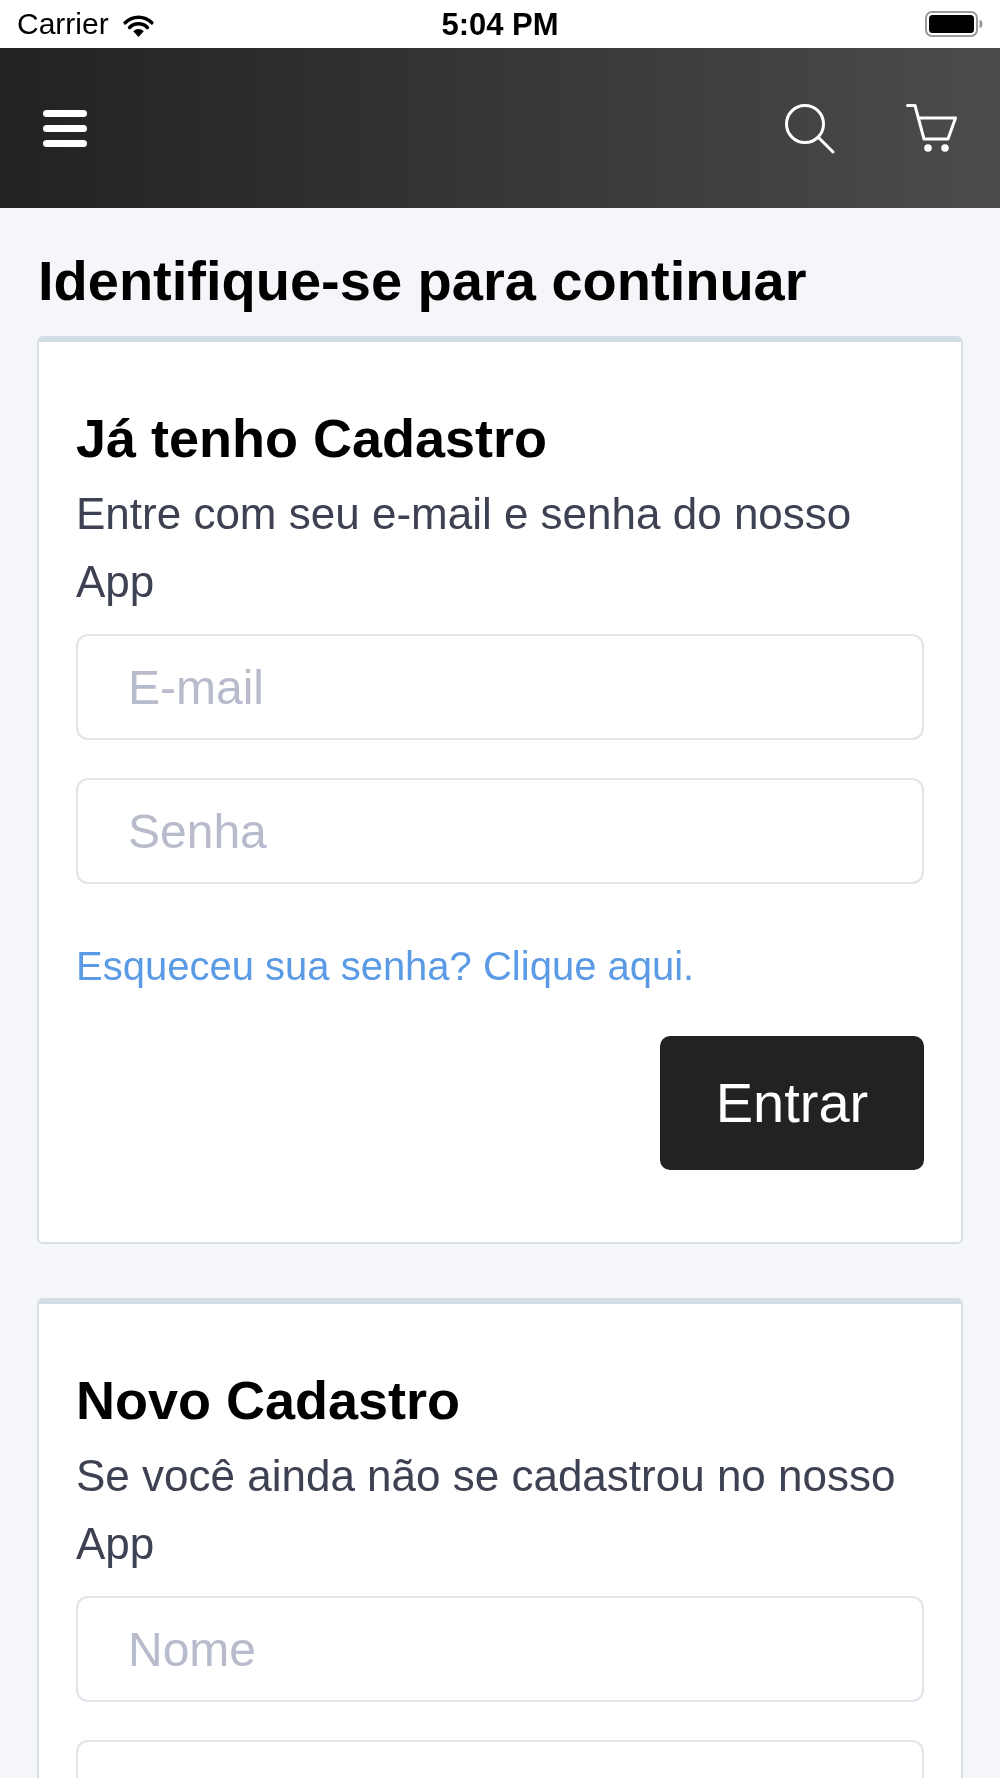  Describe the element at coordinates (500, 1649) in the screenshot. I see `input-field: Nome` at that location.